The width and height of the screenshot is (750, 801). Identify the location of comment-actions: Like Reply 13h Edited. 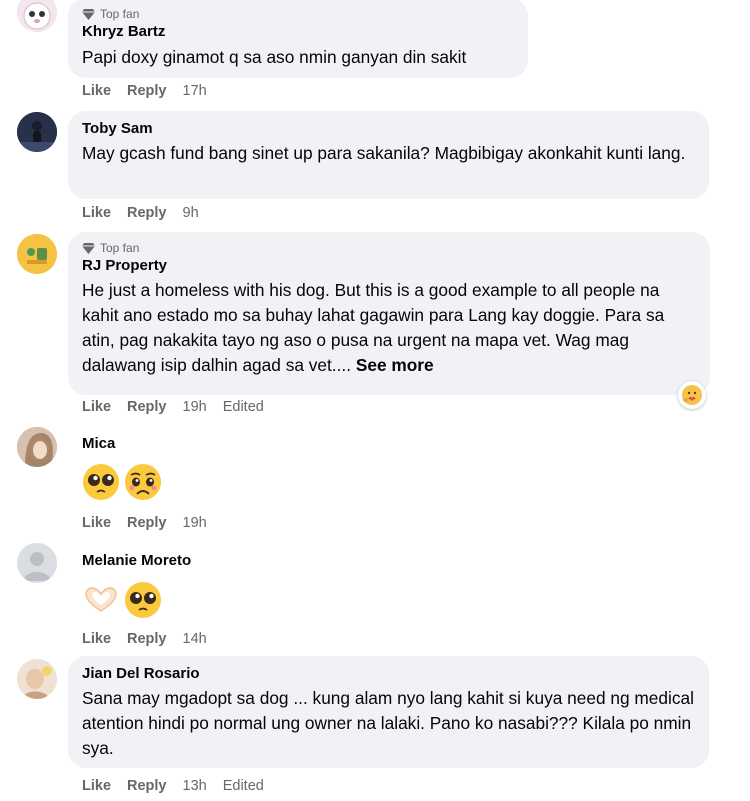
(173, 786).